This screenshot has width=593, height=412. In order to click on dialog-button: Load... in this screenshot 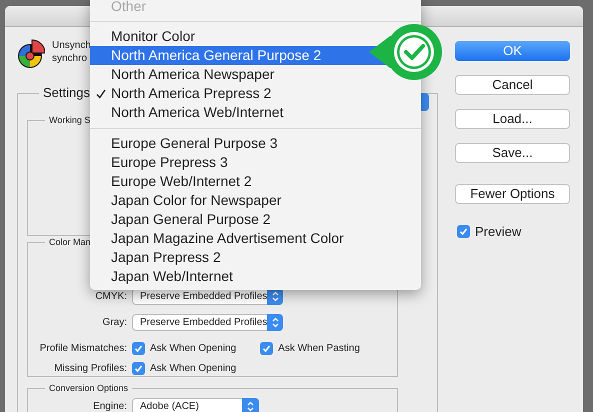, I will do `click(512, 119)`.